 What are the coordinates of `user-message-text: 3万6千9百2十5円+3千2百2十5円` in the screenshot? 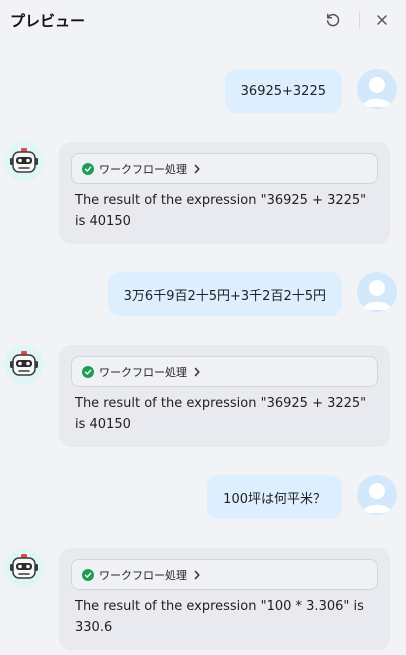 It's located at (224, 296).